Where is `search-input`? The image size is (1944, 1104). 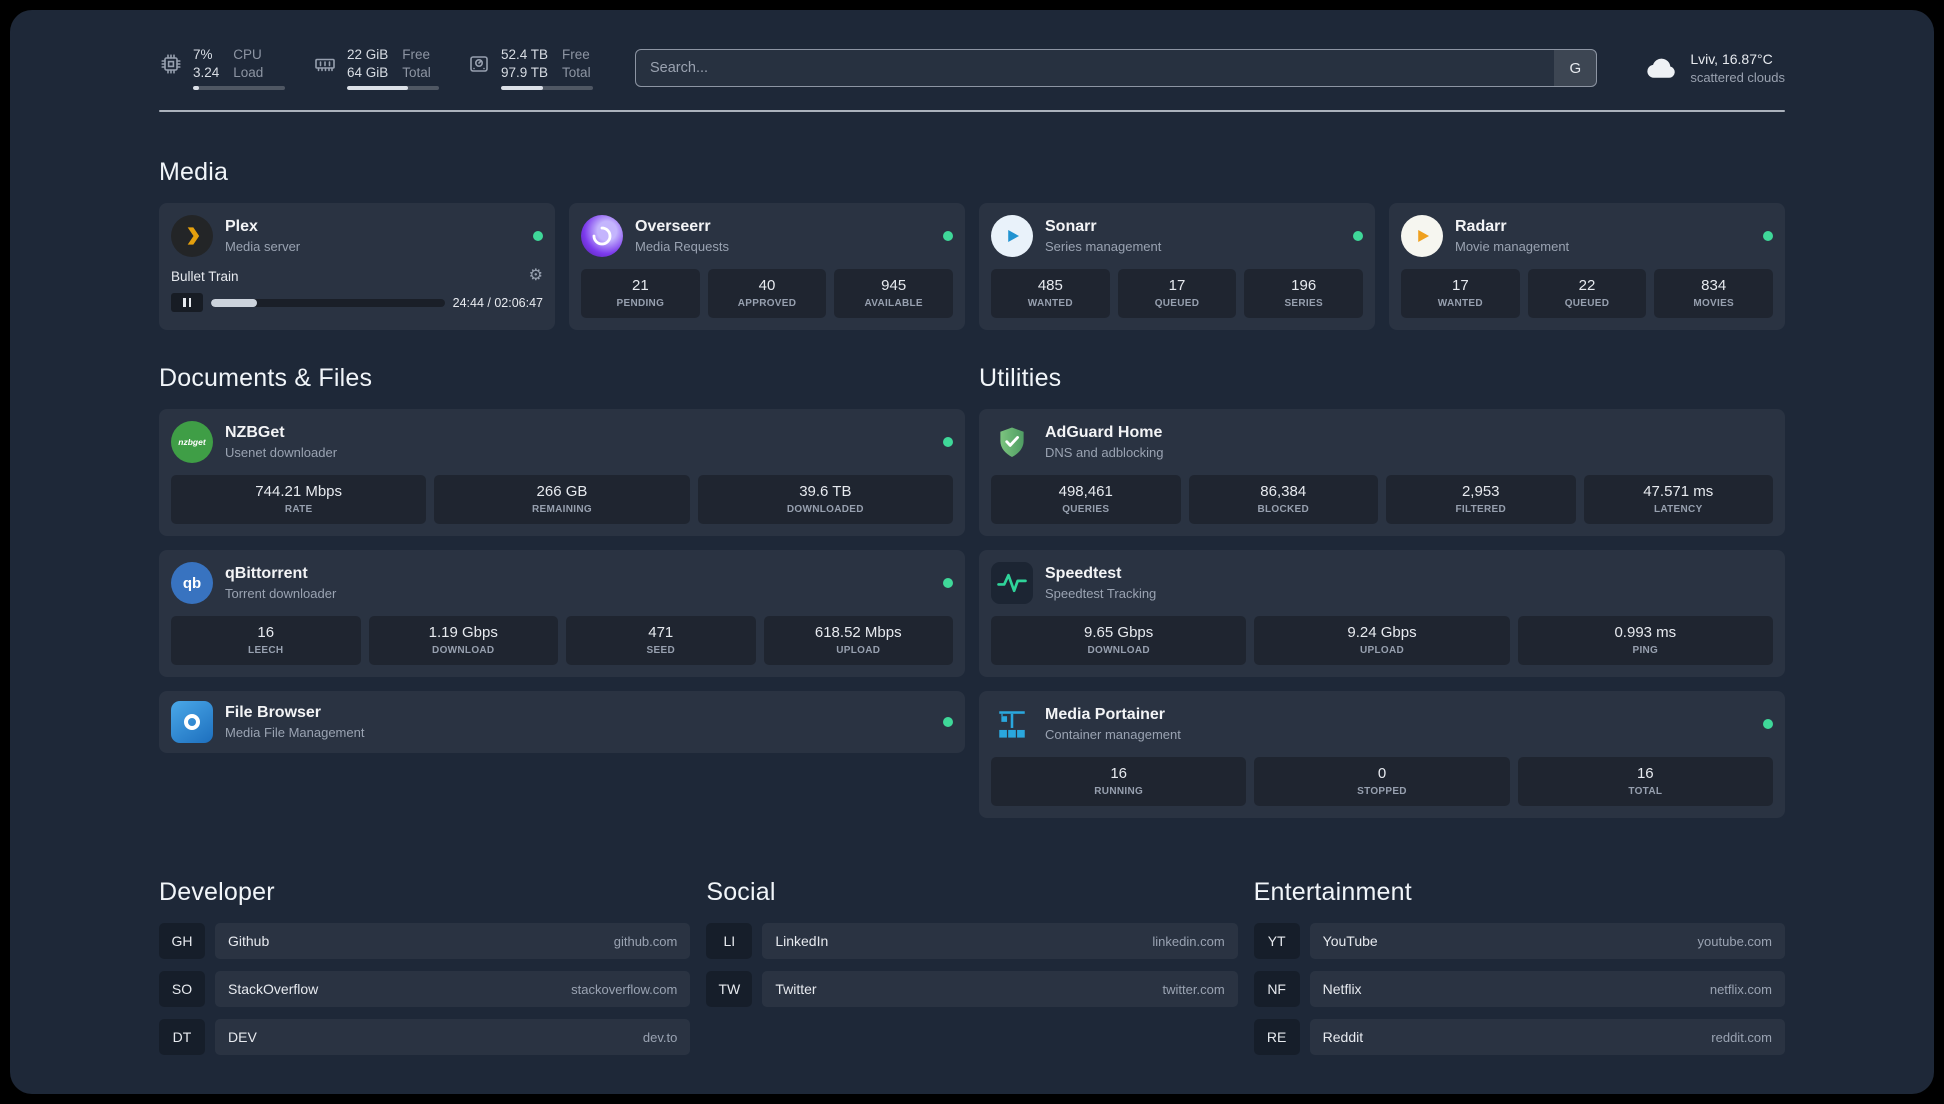
search-input is located at coordinates (1116, 68).